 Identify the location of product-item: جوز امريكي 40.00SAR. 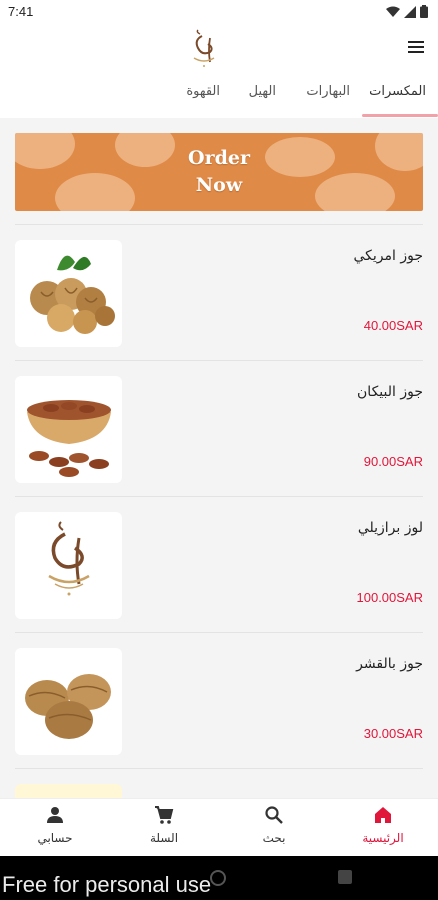
(219, 303).